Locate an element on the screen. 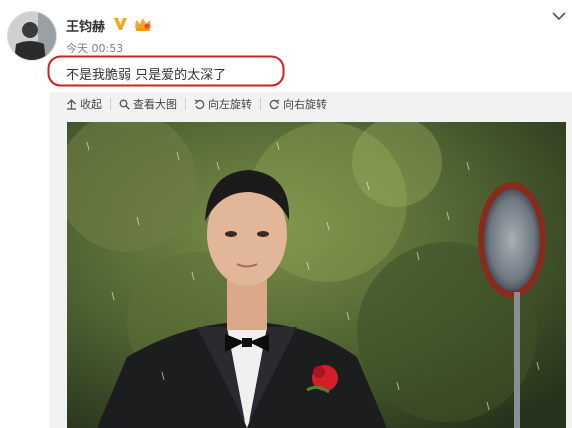 This screenshot has width=572, height=428. chevron-down-icon is located at coordinates (559, 16).